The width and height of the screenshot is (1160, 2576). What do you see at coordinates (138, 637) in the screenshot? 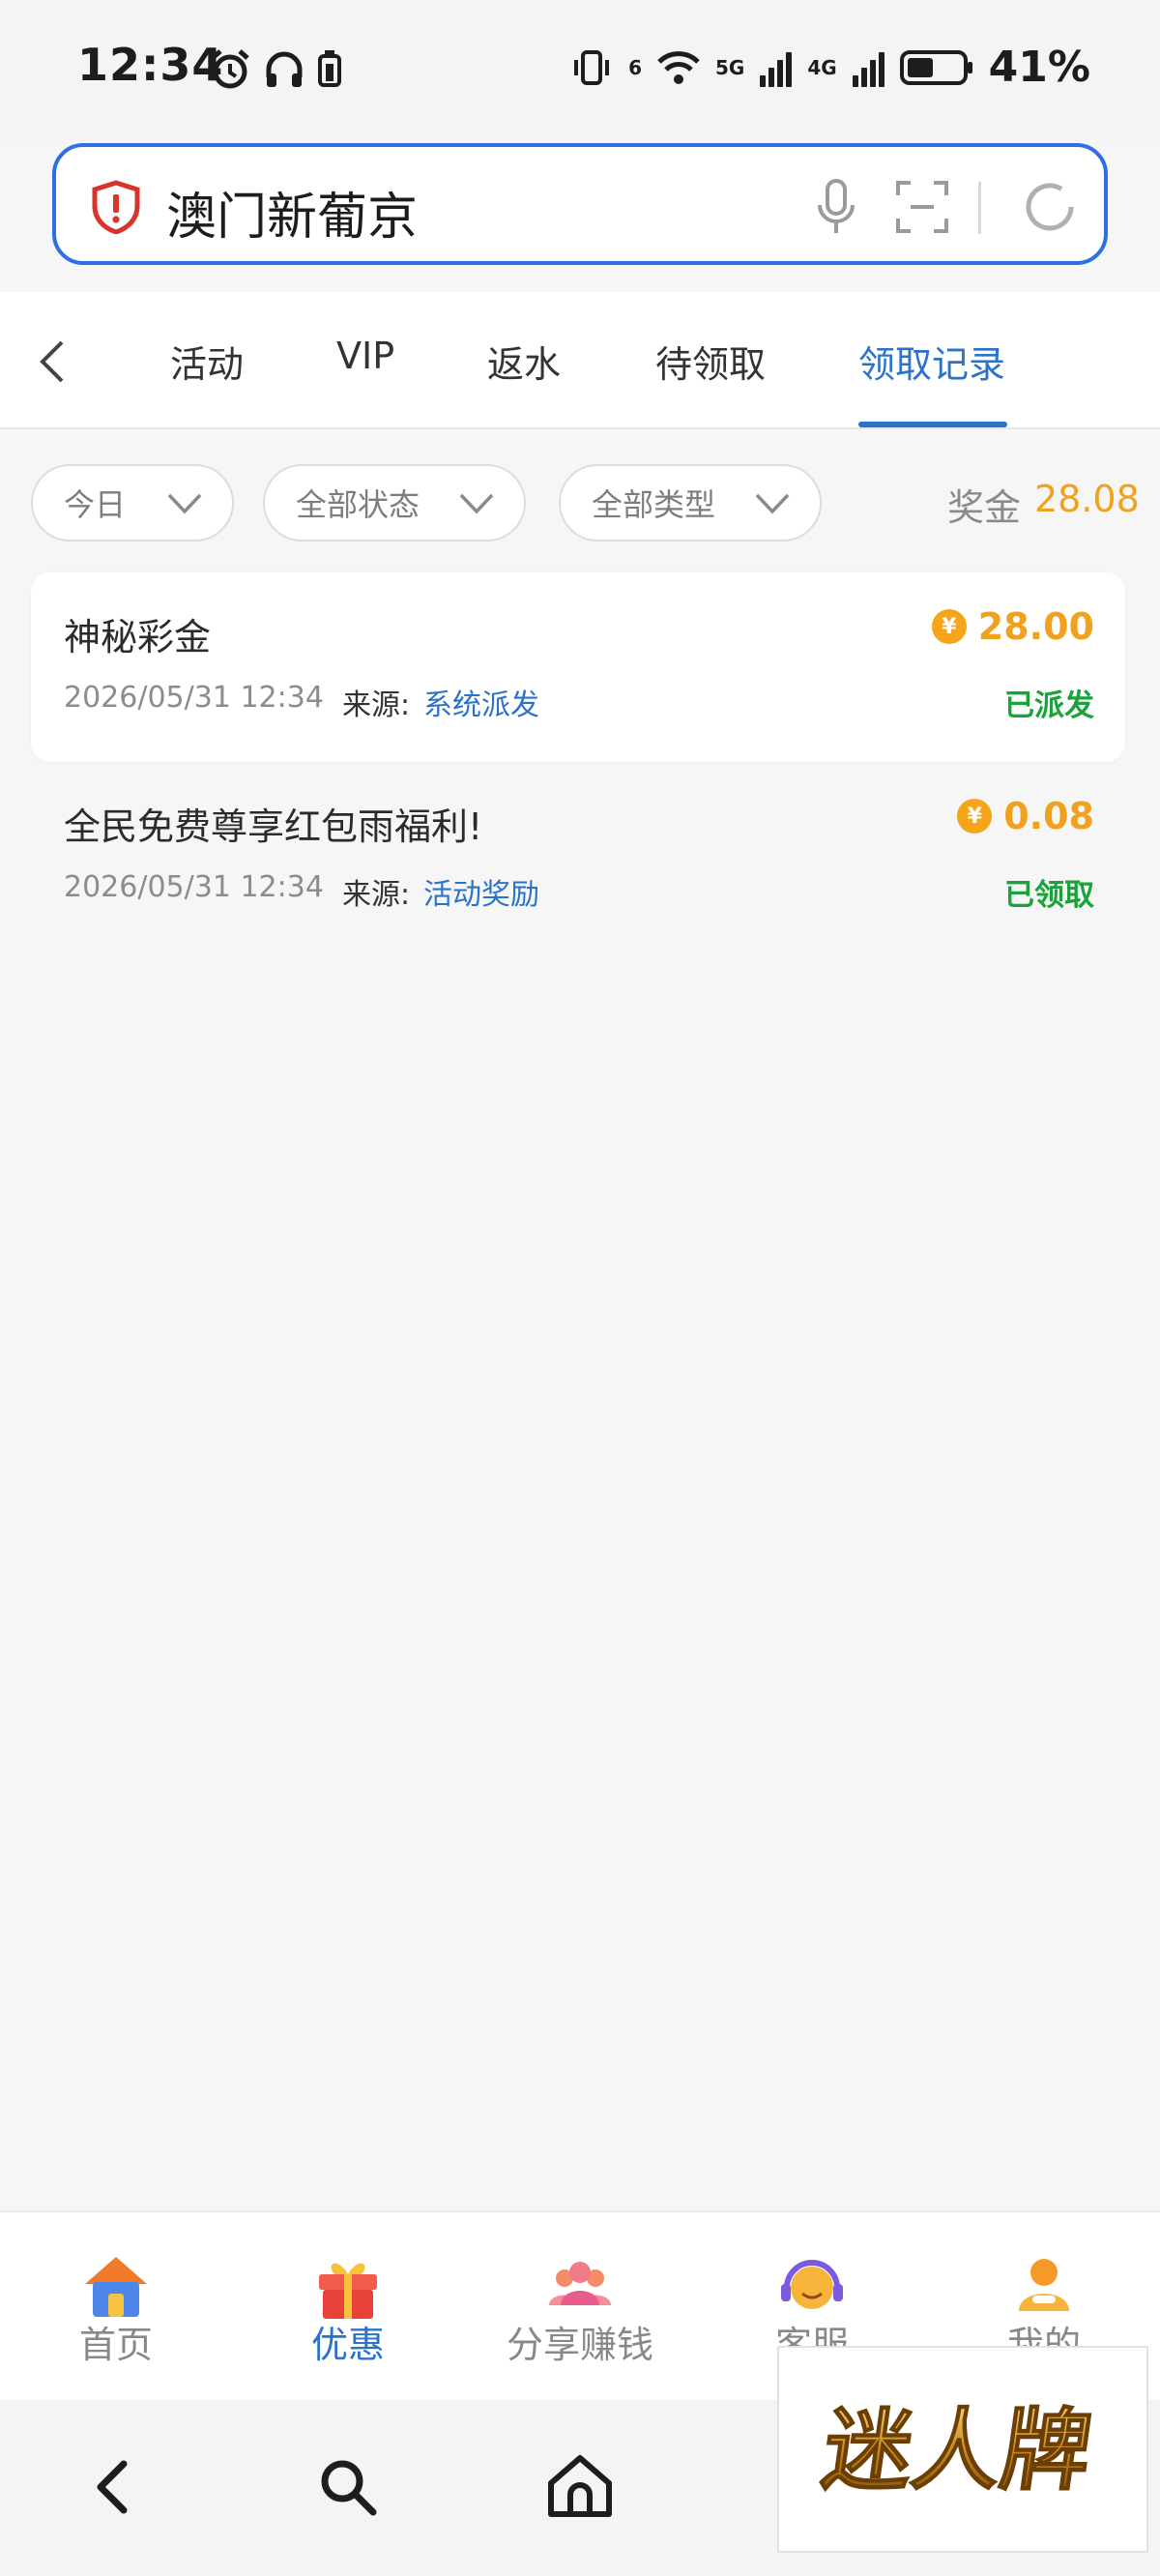
I see `record-title: 神秘彩金` at bounding box center [138, 637].